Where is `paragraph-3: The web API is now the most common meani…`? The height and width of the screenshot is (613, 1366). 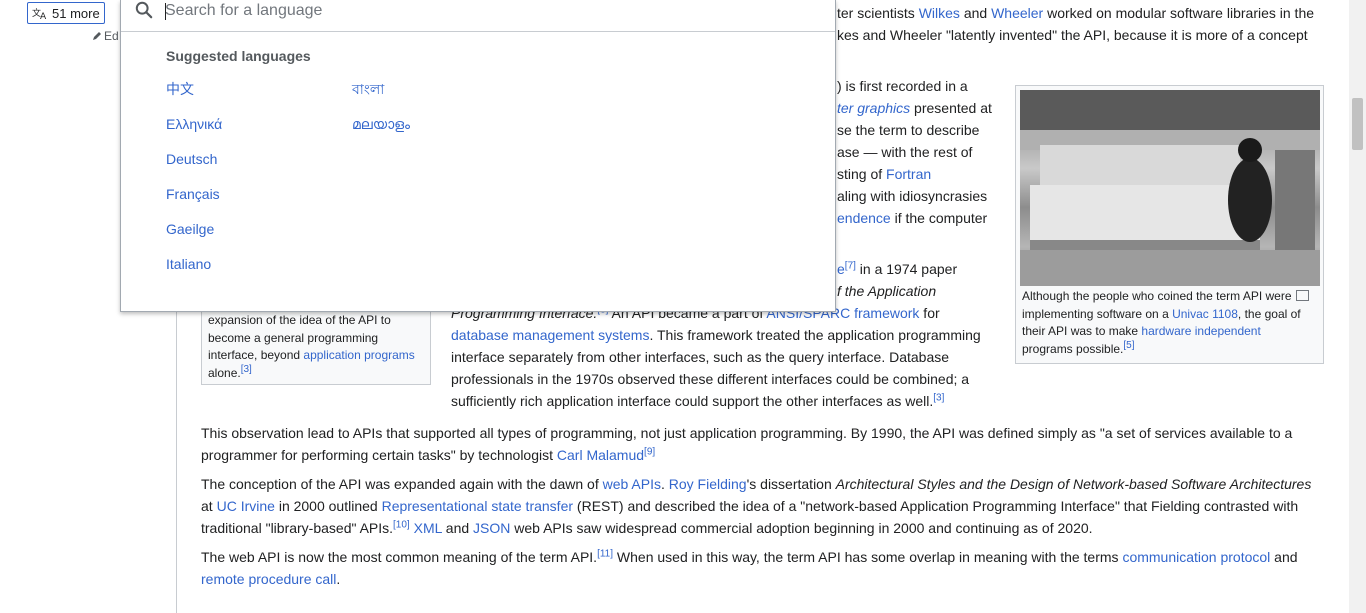
paragraph-3: The web API is now the most common meani… is located at coordinates (749, 567).